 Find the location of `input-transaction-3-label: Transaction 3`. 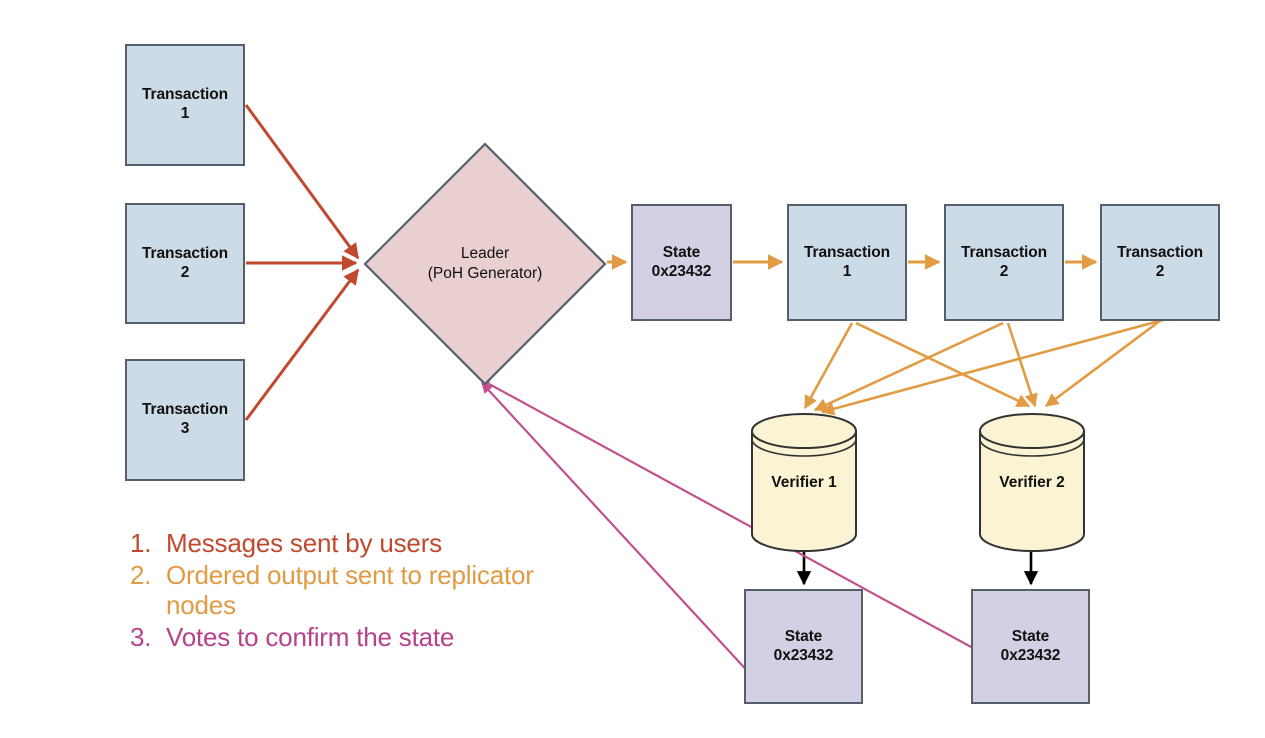

input-transaction-3-label: Transaction 3 is located at coordinates (185, 419).